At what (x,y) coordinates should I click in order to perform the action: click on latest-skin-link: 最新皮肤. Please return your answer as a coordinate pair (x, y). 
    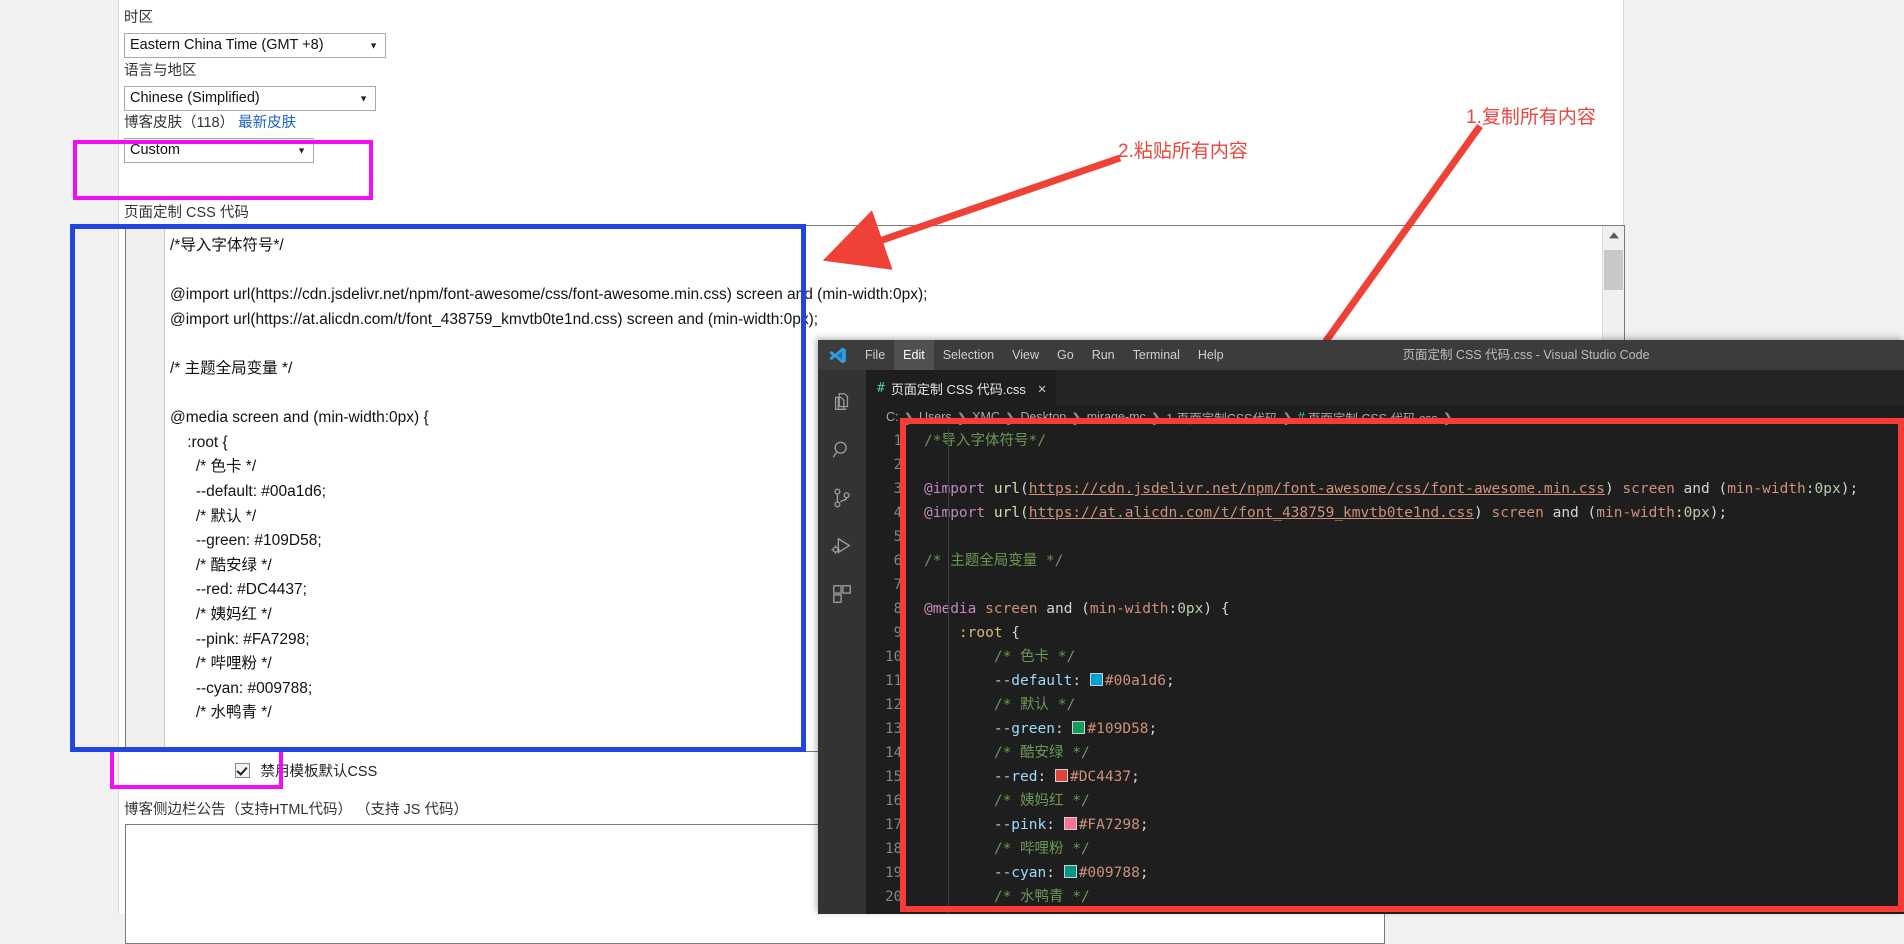
    Looking at the image, I should click on (267, 123).